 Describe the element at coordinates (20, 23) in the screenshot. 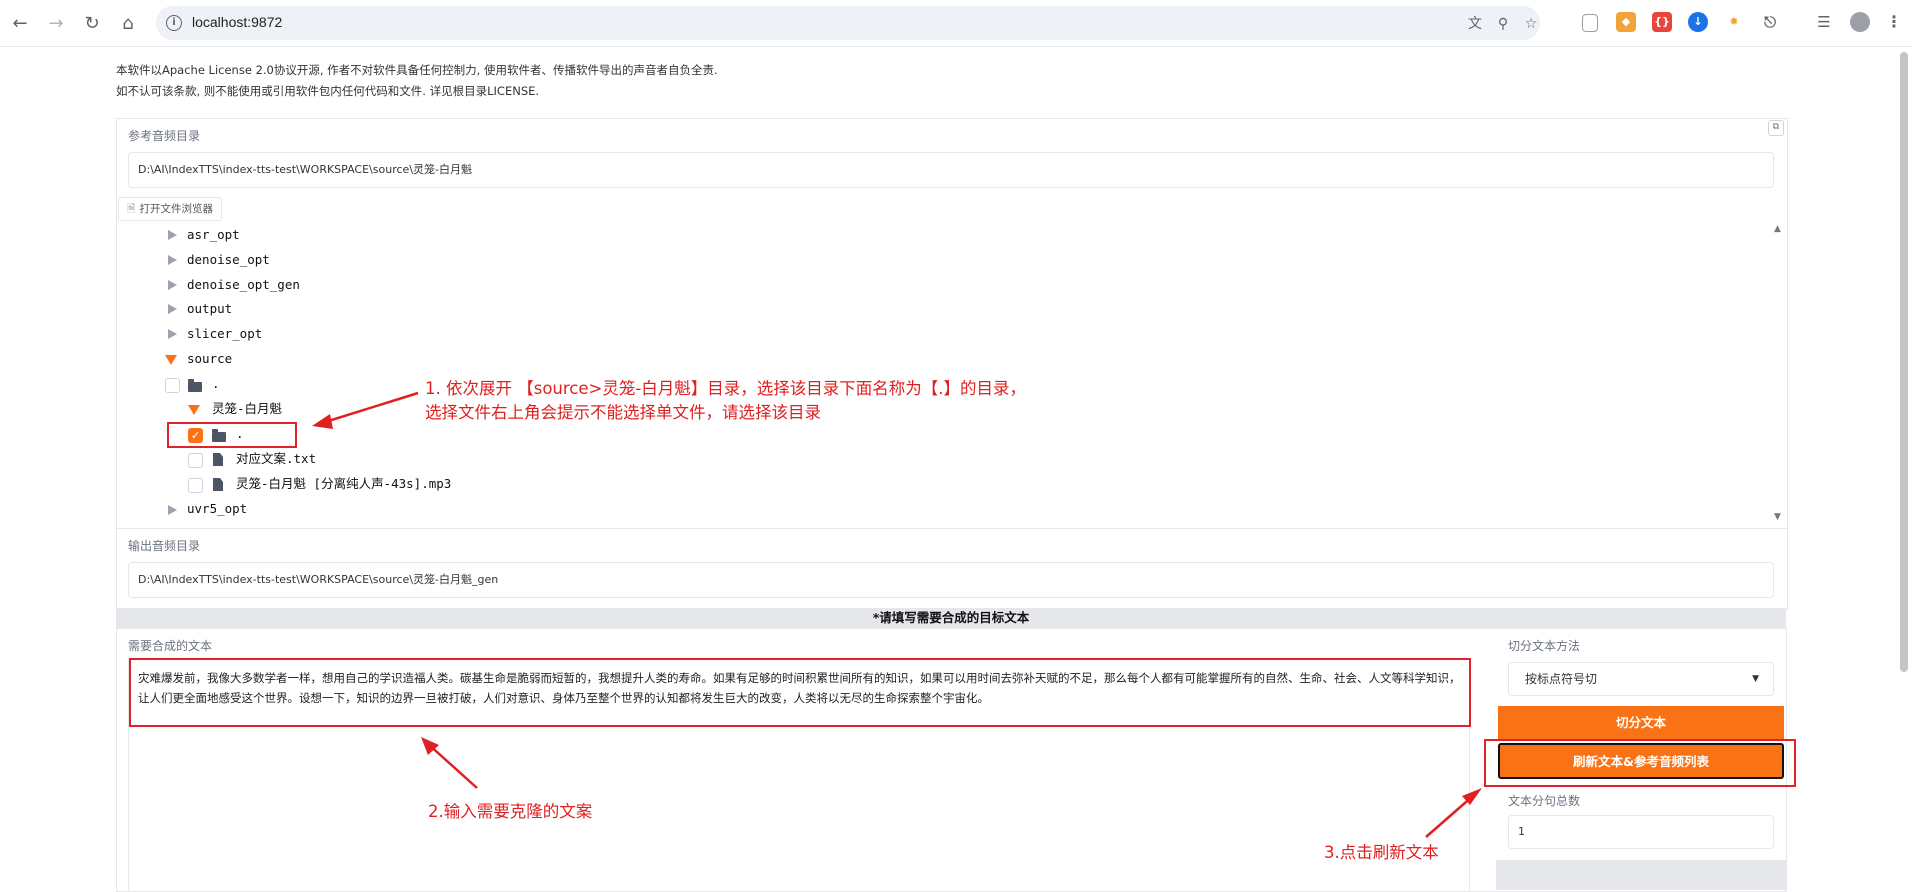

I see `back-icon: ←` at that location.